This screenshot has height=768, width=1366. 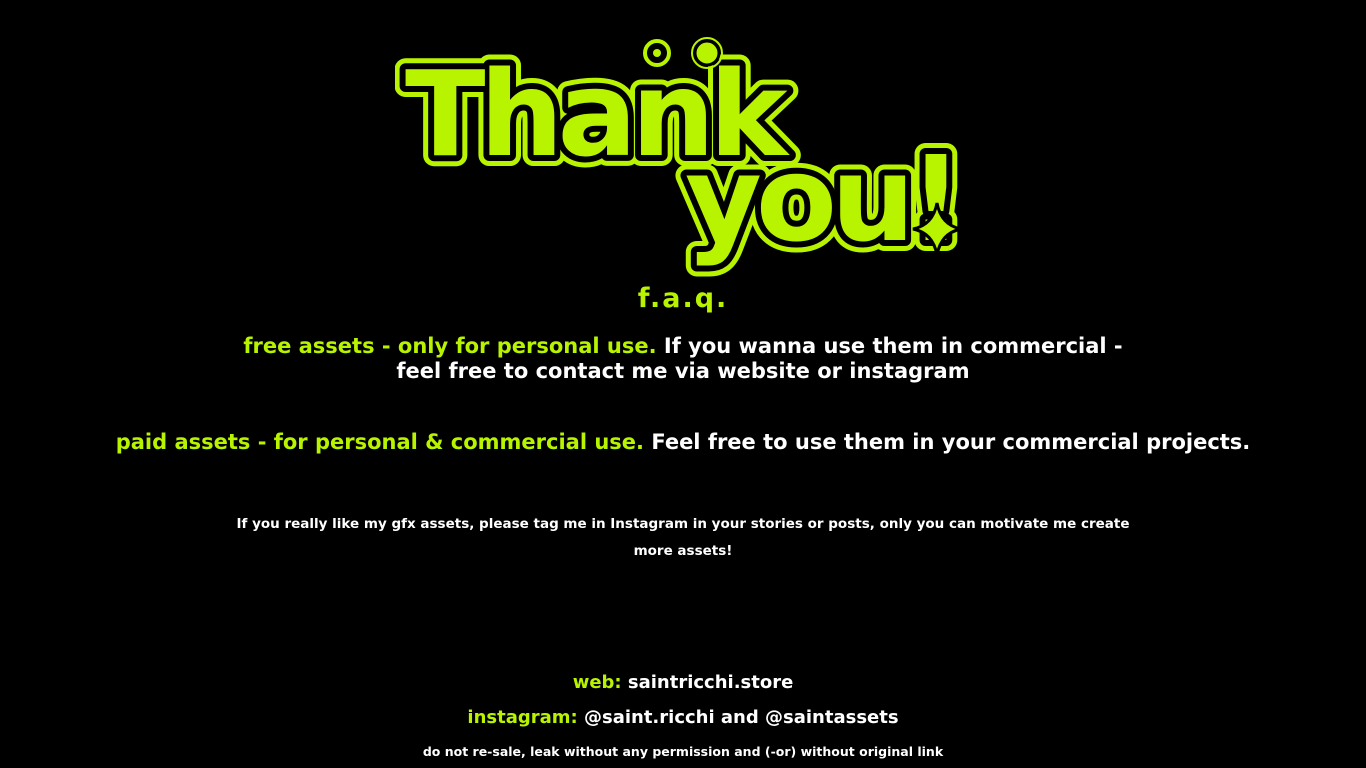 I want to click on thank-you-logo: Thank Thank Thank you! you! you!, so click(x=684, y=156).